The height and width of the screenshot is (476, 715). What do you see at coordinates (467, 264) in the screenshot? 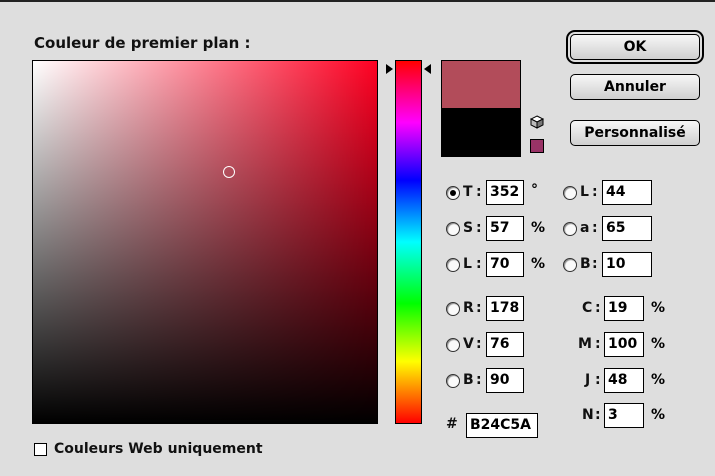
I see `lightness-label: L` at bounding box center [467, 264].